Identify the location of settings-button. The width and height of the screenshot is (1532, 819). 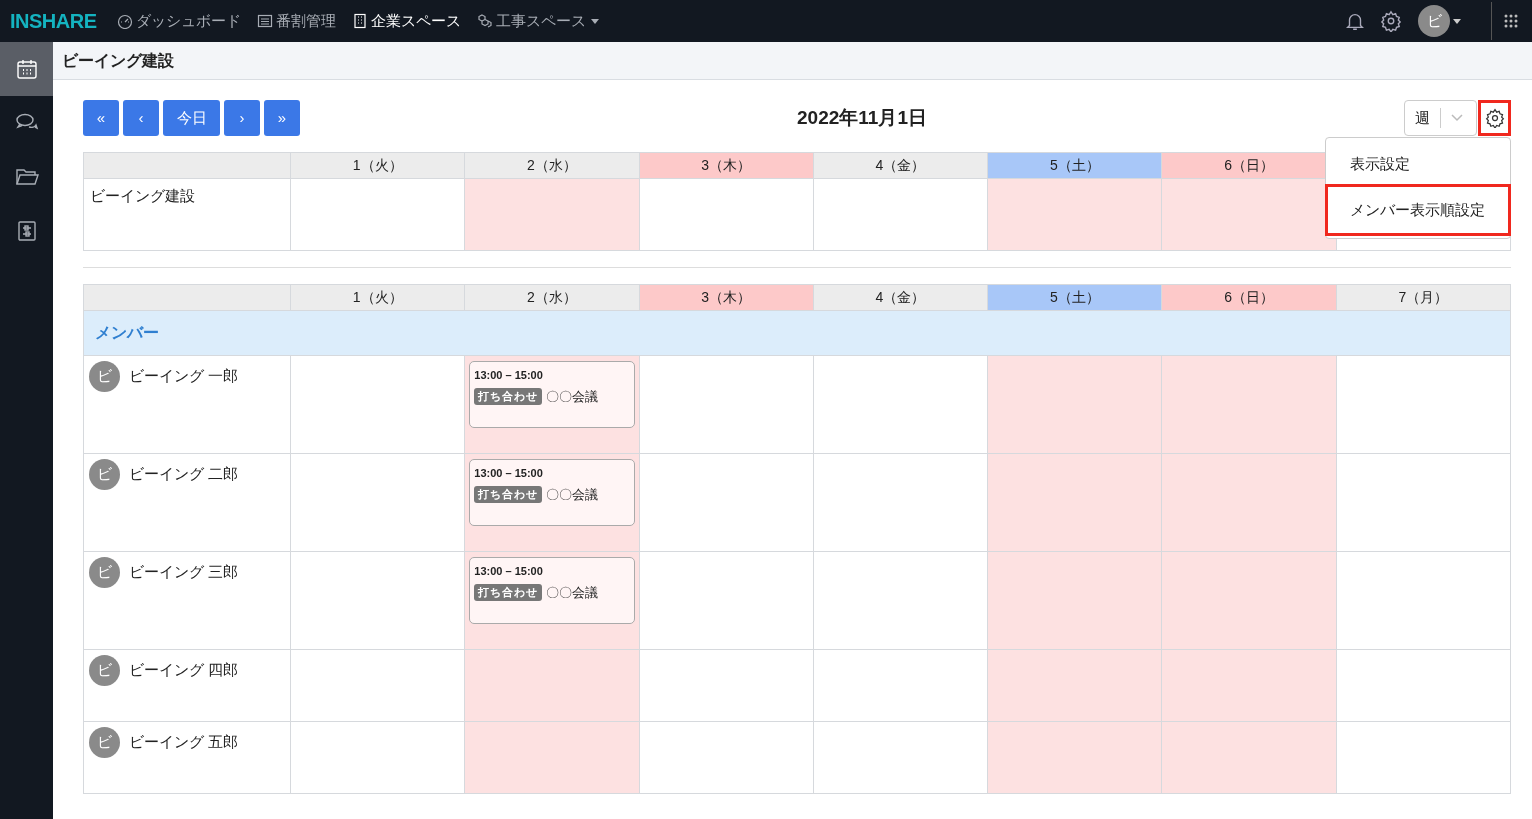
(1494, 118).